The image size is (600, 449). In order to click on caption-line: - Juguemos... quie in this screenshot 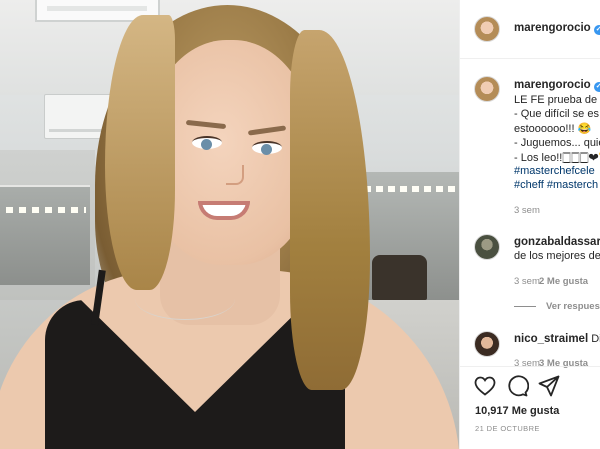, I will do `click(557, 143)`.